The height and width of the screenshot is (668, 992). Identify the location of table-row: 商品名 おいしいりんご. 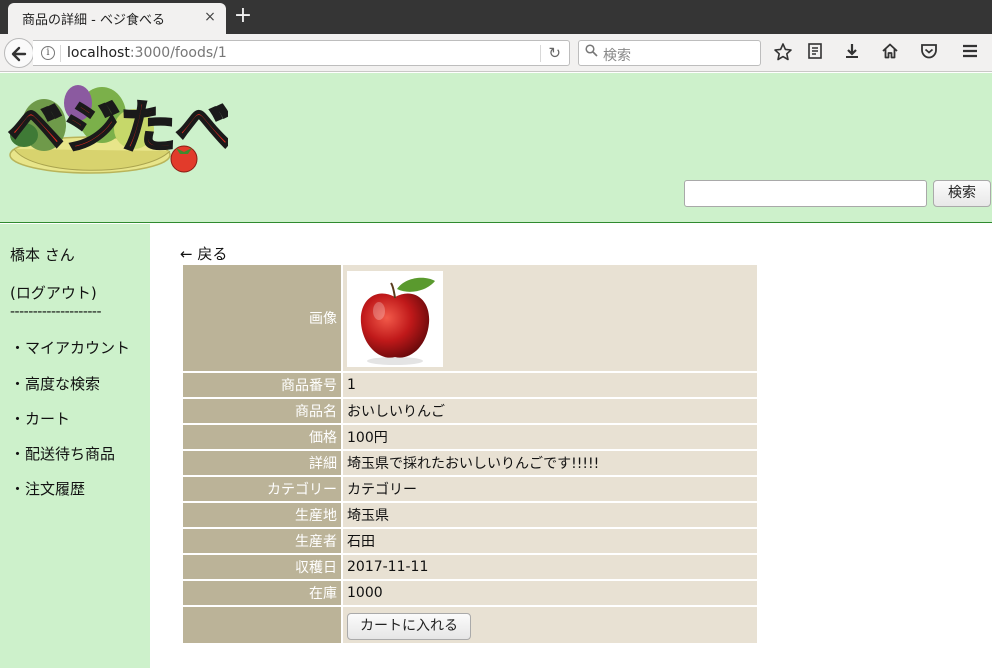
(470, 411).